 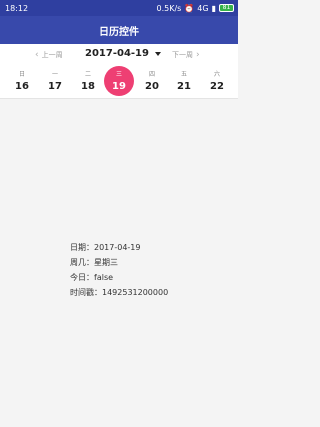 What do you see at coordinates (203, 8) in the screenshot?
I see `signal-label: 4G` at bounding box center [203, 8].